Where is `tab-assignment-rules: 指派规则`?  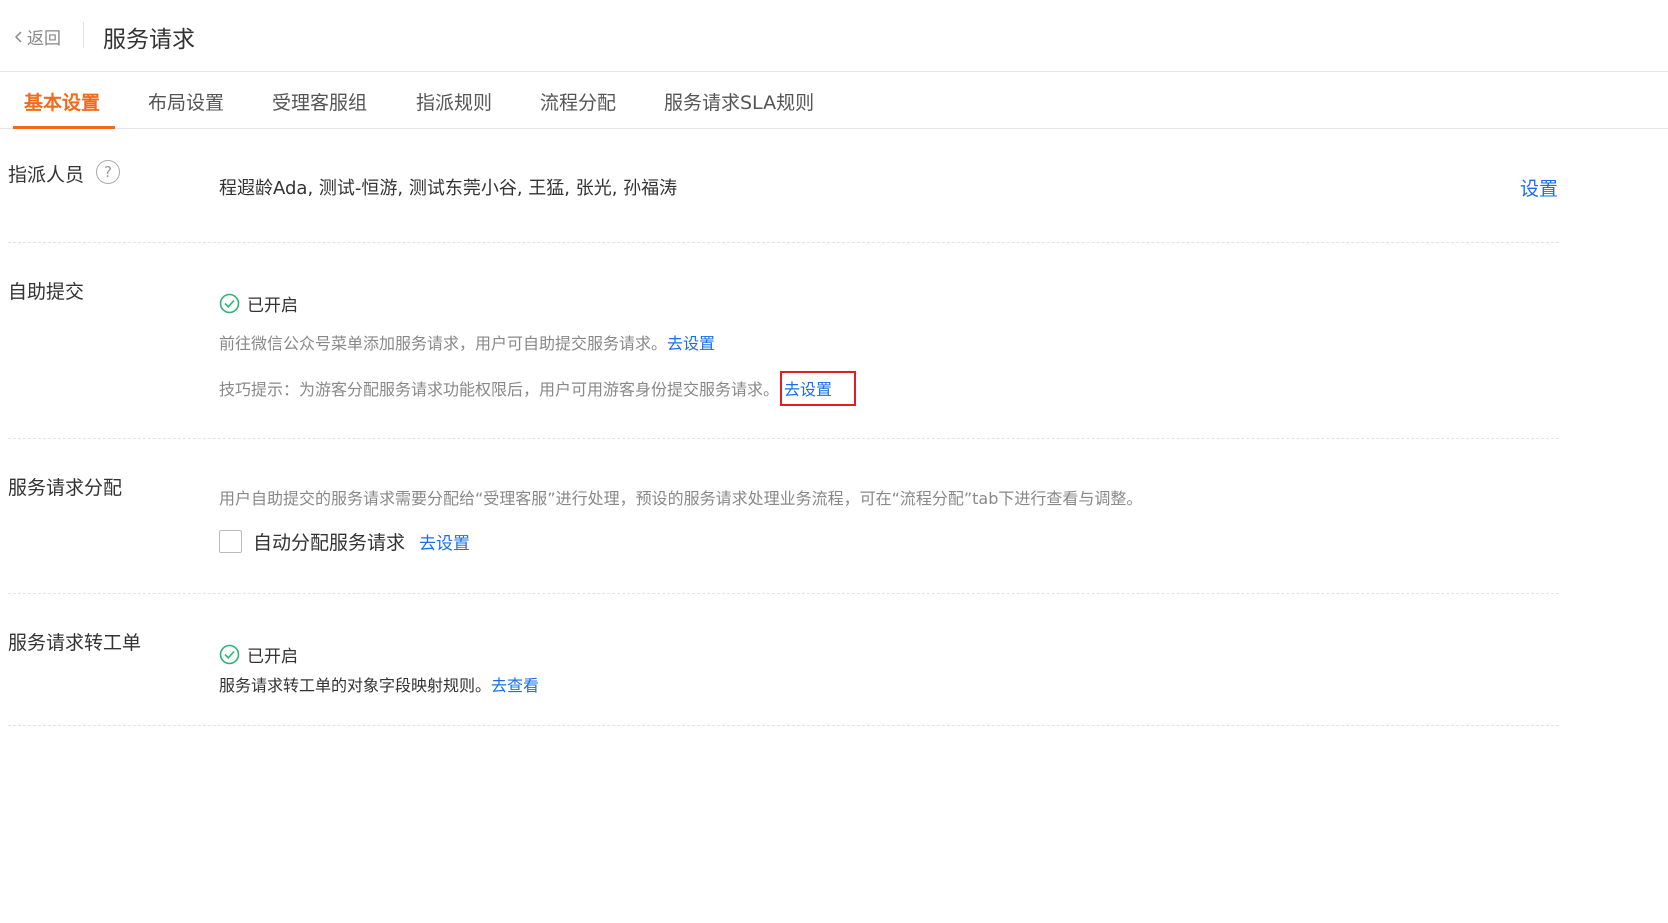
tab-assignment-rules: 指派规则 is located at coordinates (454, 101).